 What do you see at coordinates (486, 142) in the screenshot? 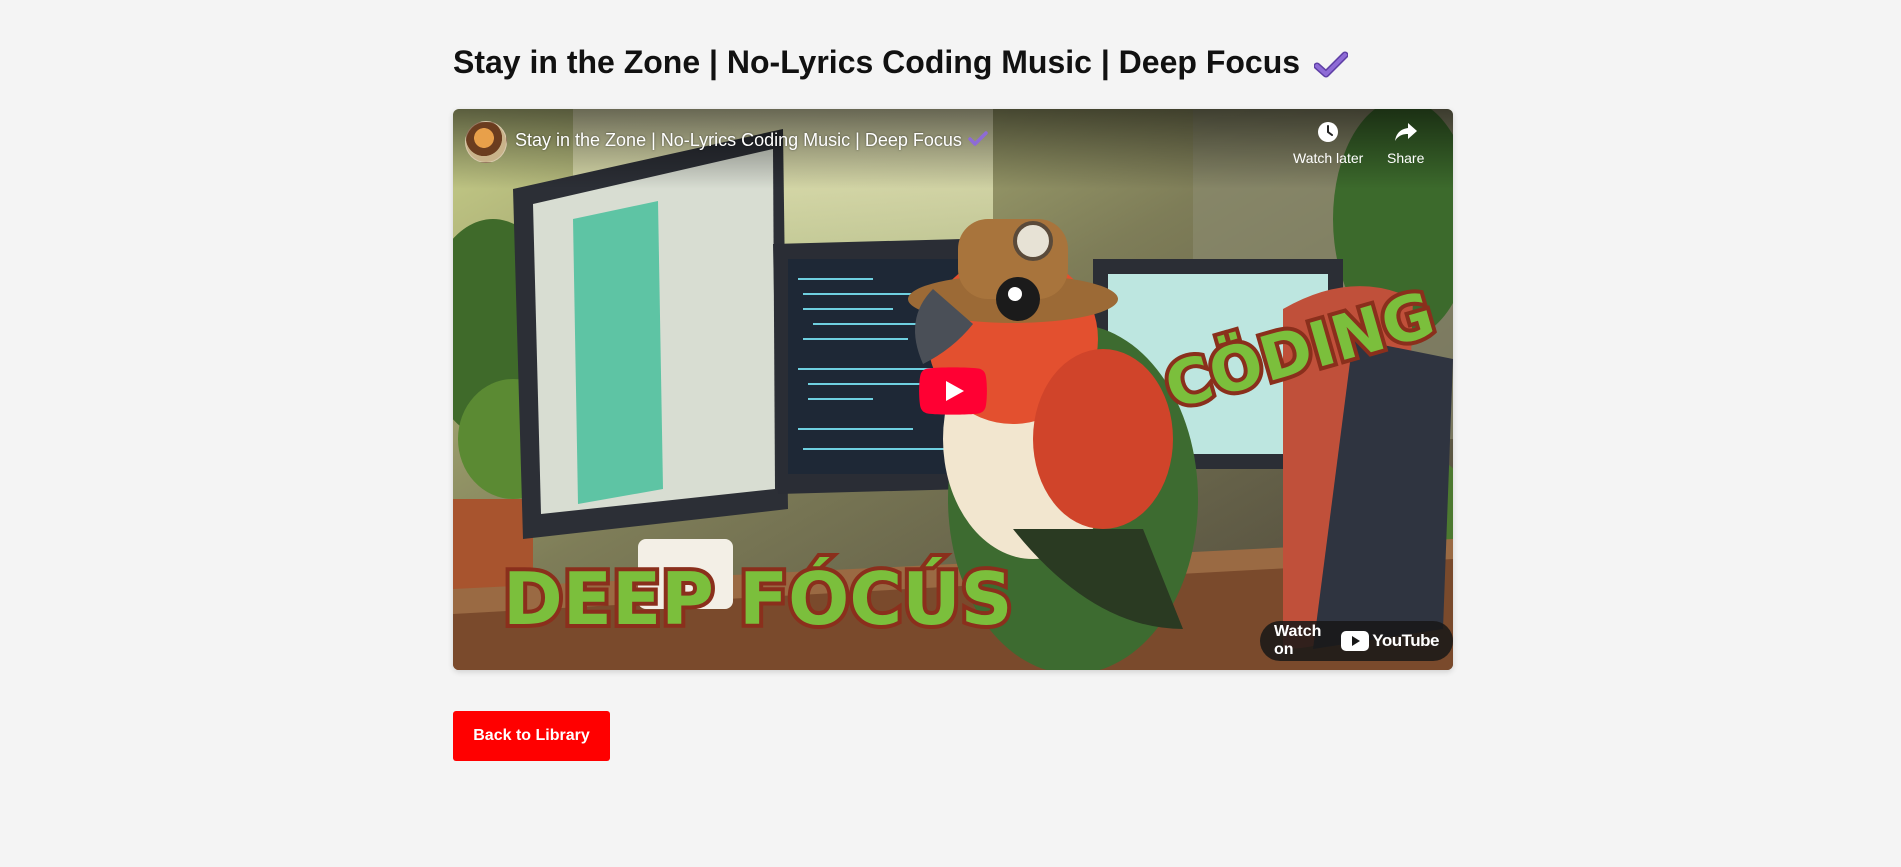
I see `channel-avatar` at bounding box center [486, 142].